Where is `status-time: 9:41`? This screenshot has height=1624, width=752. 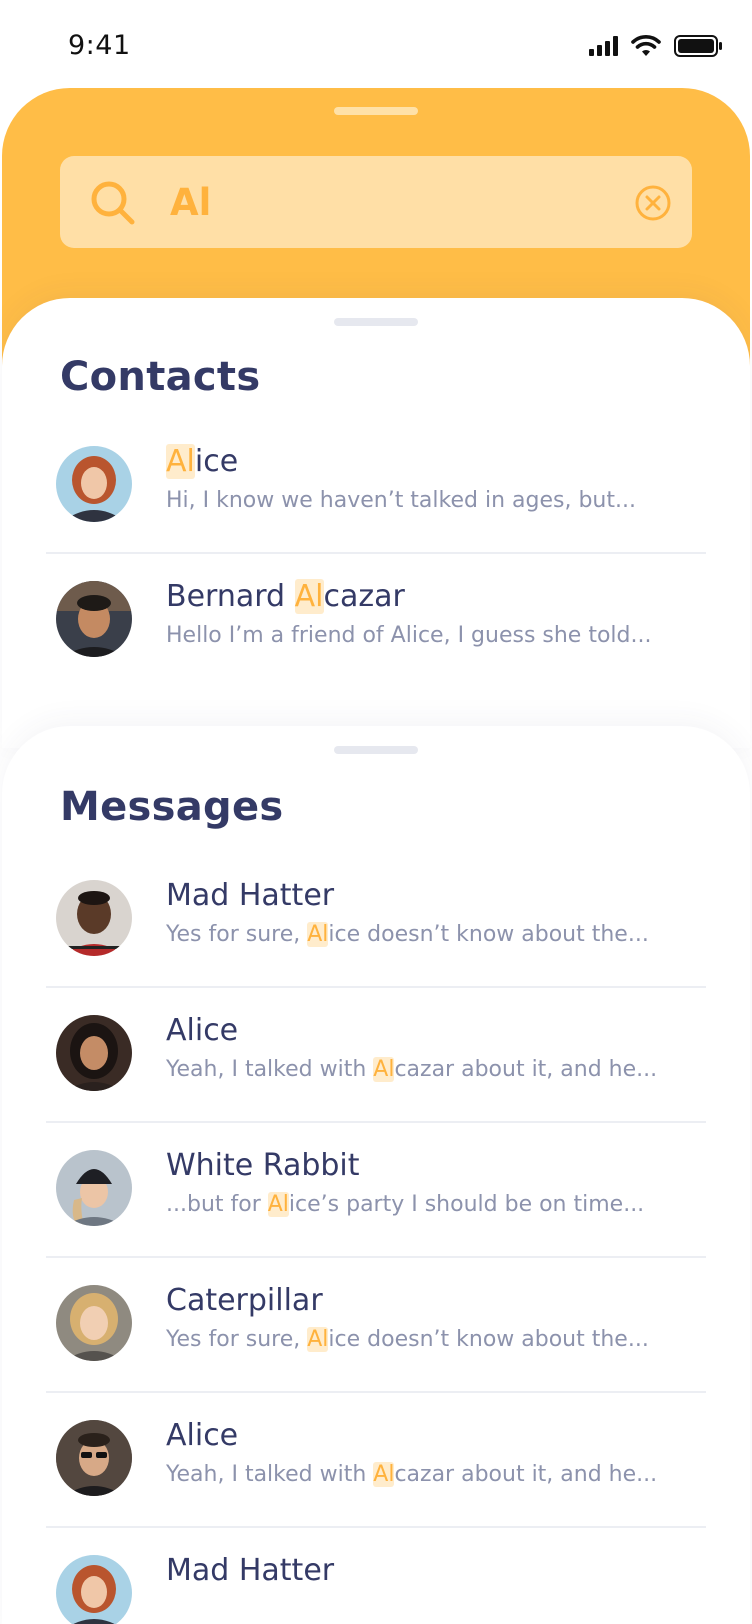
status-time: 9:41 is located at coordinates (99, 45).